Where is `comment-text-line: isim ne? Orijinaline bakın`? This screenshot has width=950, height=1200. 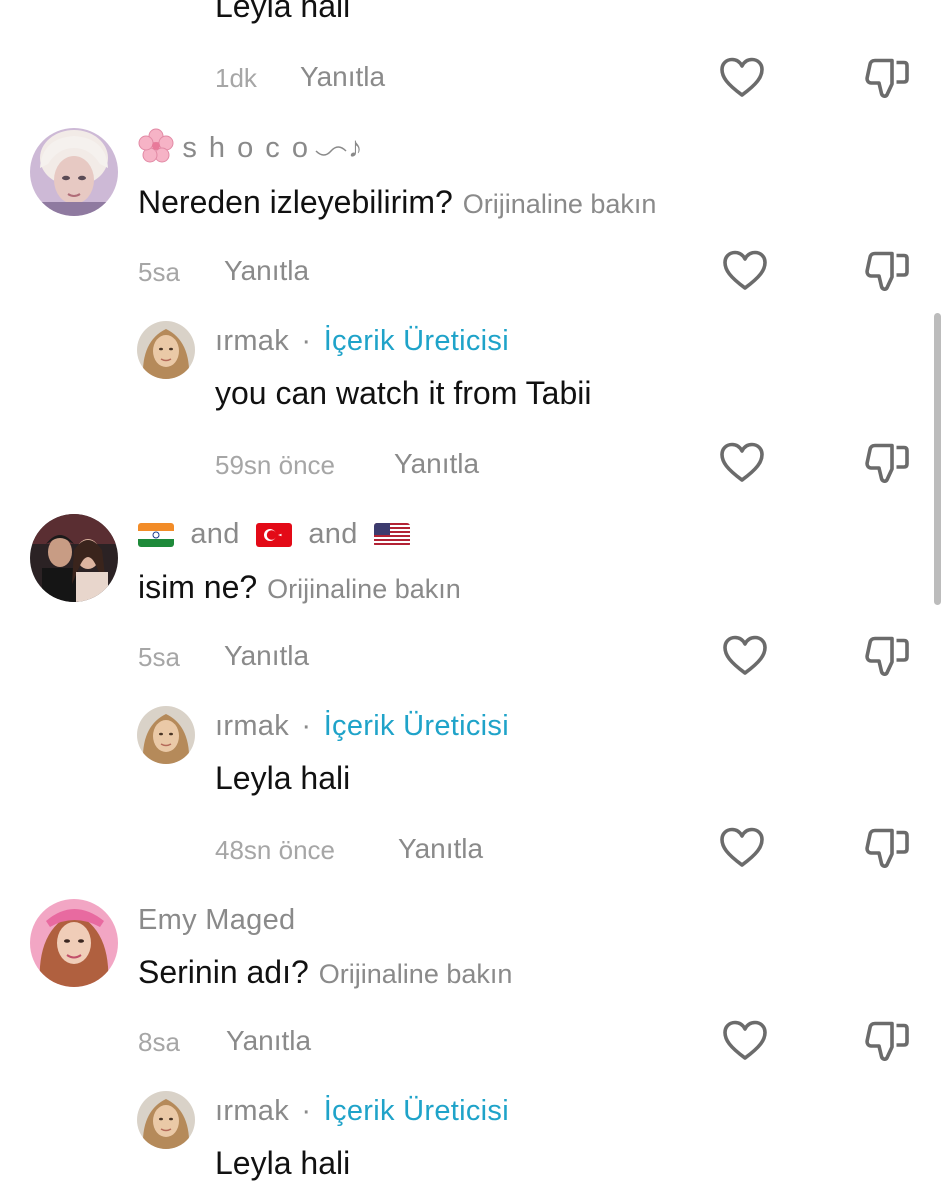
comment-text-line: isim ne? Orijinaline bakın is located at coordinates (299, 587).